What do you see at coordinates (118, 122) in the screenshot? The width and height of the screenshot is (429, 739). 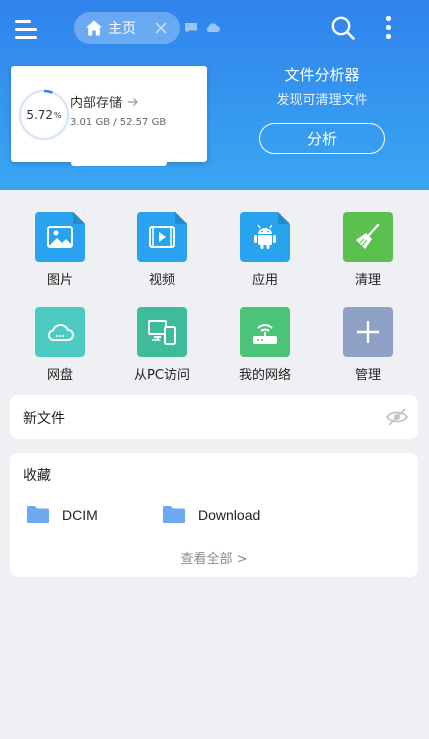 I see `storage-size: 3.01 GB / 52.57 GB` at bounding box center [118, 122].